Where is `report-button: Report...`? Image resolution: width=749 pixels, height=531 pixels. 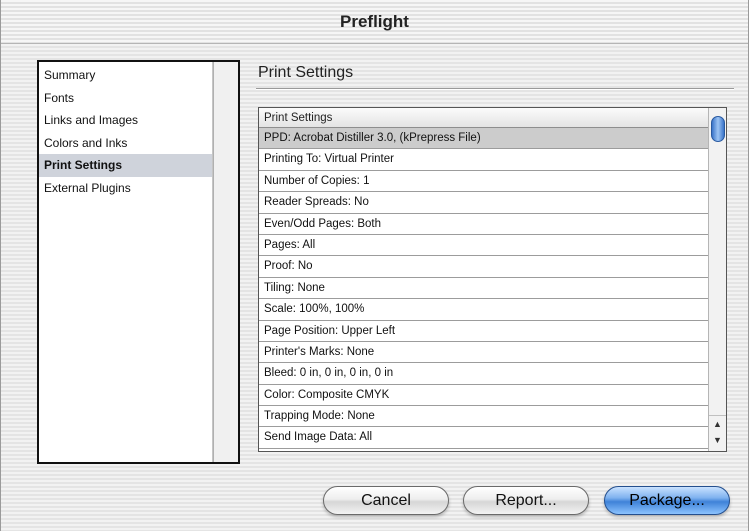 report-button: Report... is located at coordinates (526, 500).